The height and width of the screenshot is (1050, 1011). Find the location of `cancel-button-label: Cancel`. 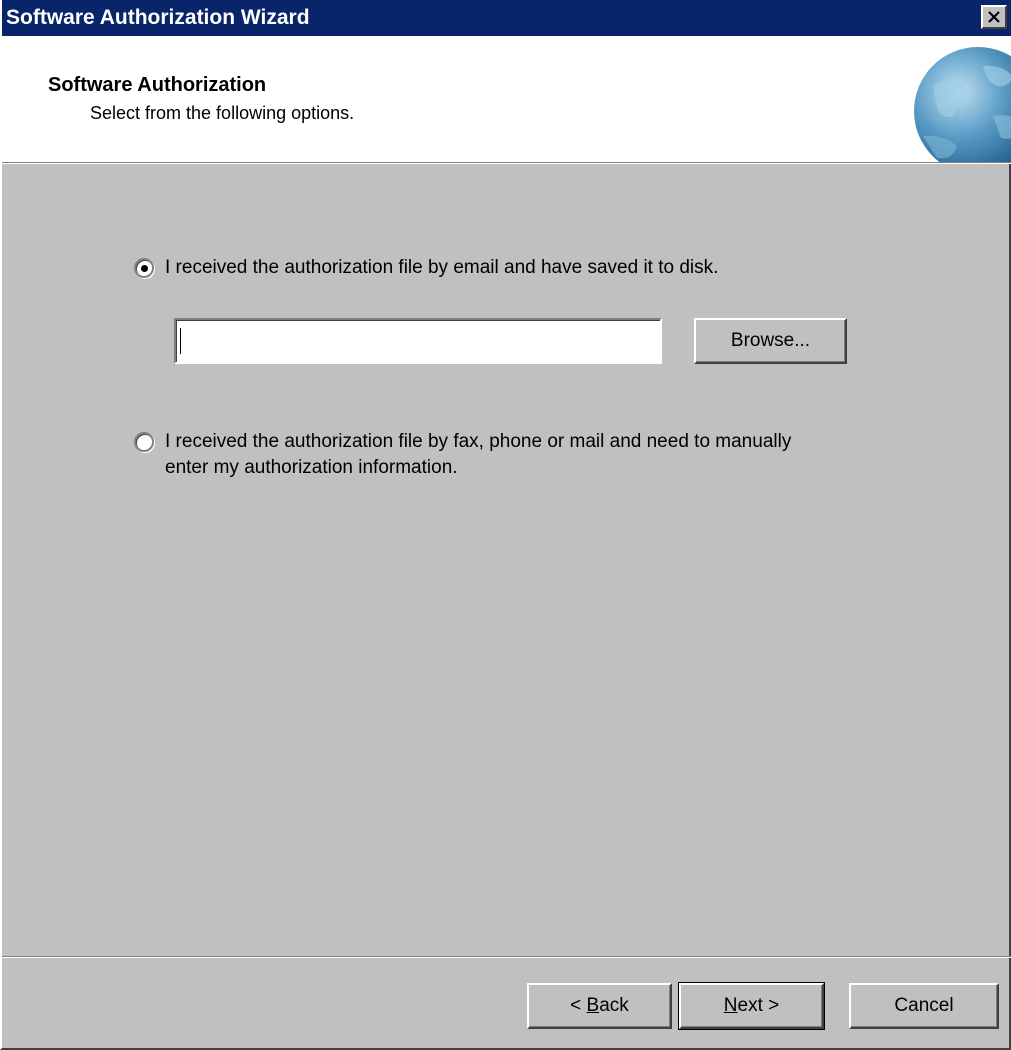

cancel-button-label: Cancel is located at coordinates (924, 1005).